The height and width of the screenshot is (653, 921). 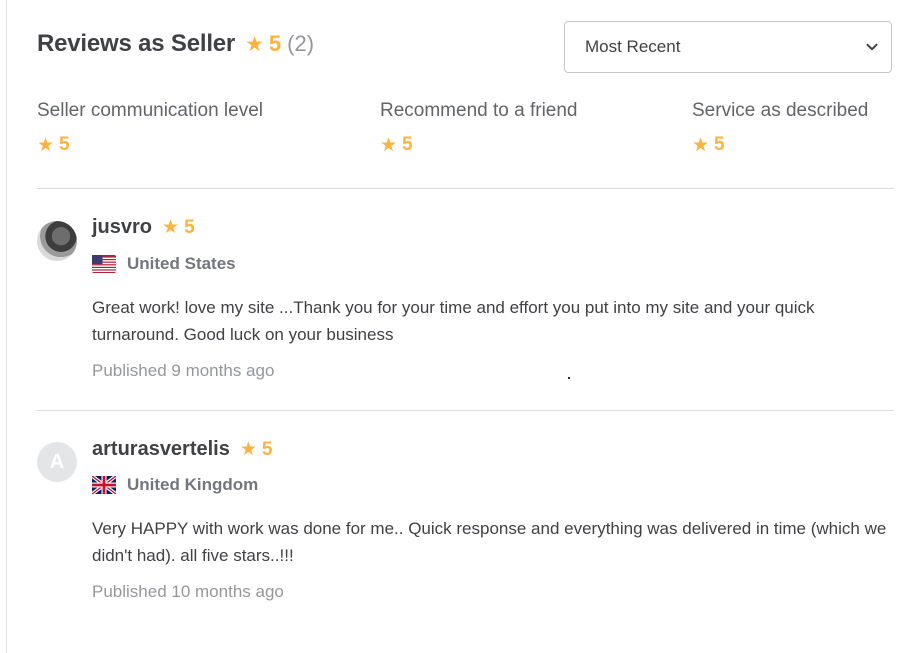 What do you see at coordinates (633, 46) in the screenshot?
I see `sort-selected-value: Most Recent` at bounding box center [633, 46].